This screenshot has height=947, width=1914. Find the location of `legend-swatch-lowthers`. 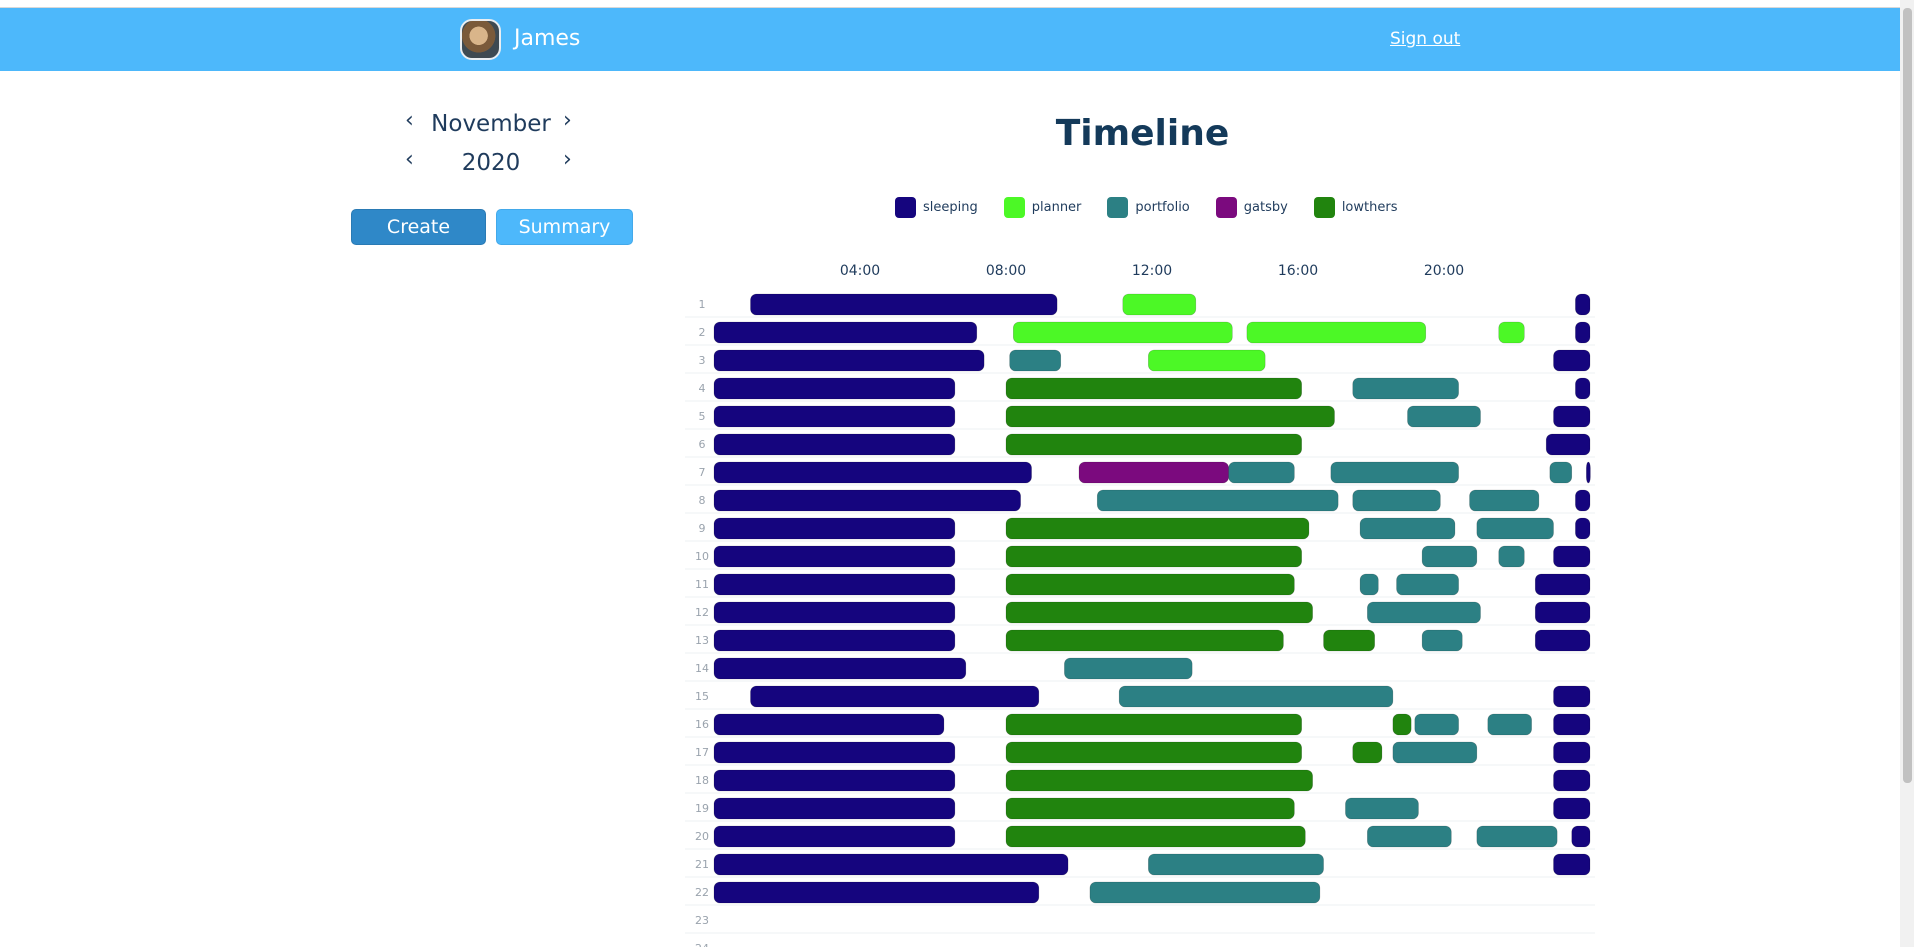

legend-swatch-lowthers is located at coordinates (1324, 207).